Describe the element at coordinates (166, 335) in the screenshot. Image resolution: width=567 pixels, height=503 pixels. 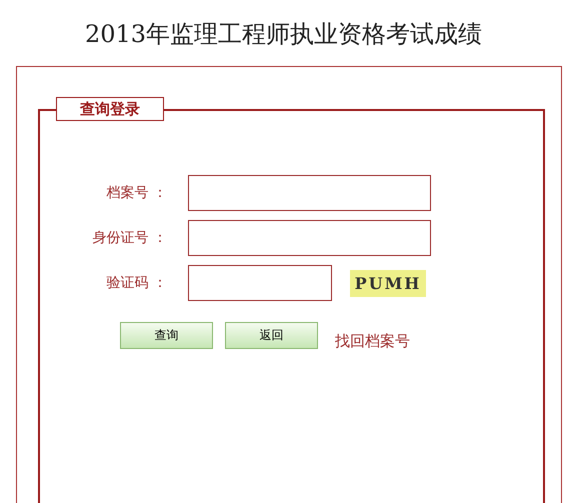
I see `query-button: 查询` at that location.